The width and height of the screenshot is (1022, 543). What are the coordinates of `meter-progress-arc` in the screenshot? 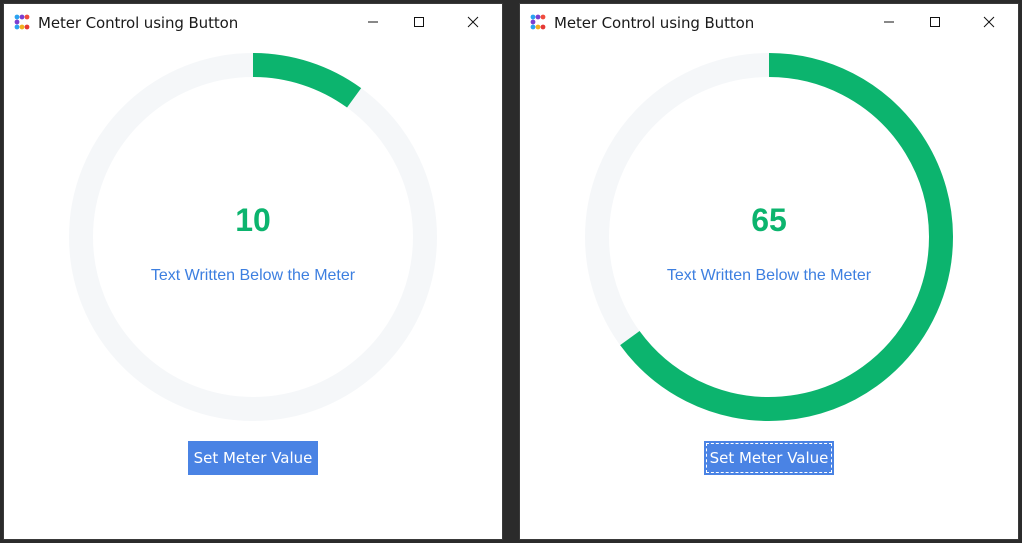 It's located at (307, 80).